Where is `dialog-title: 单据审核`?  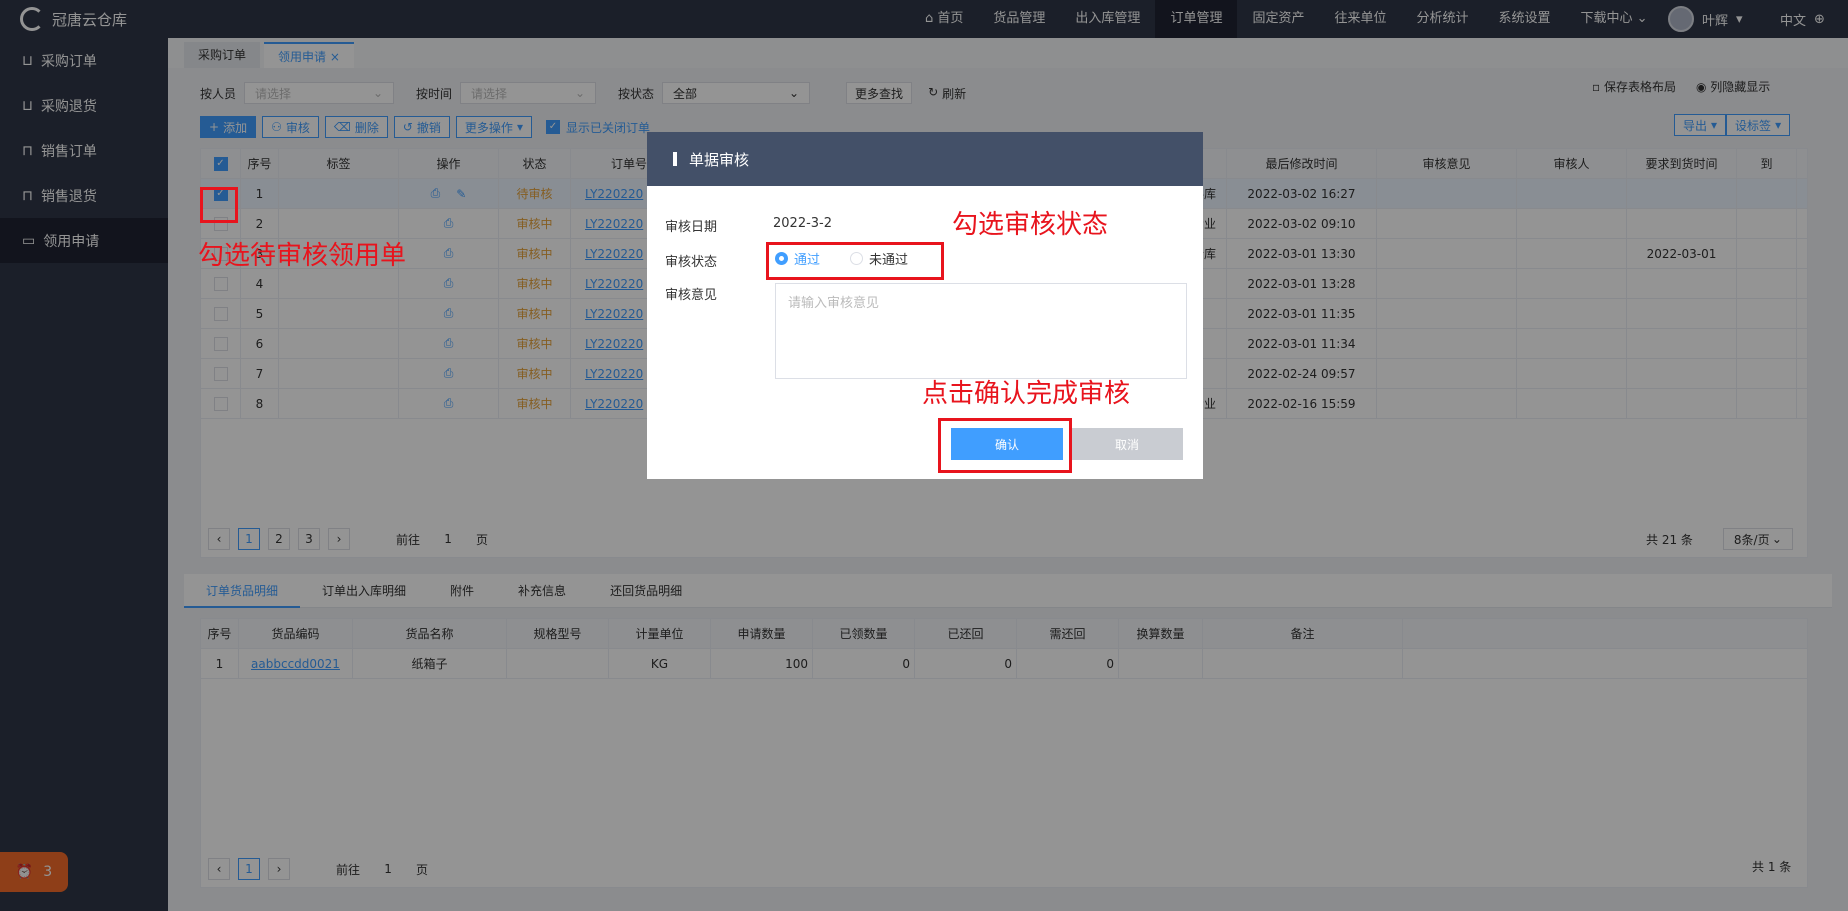 dialog-title: 单据审核 is located at coordinates (719, 159).